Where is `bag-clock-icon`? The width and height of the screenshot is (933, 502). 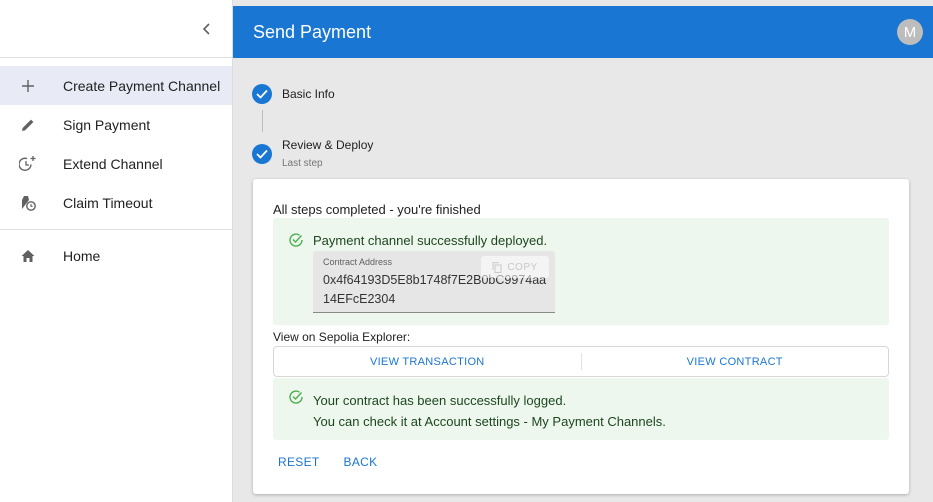 bag-clock-icon is located at coordinates (28, 203).